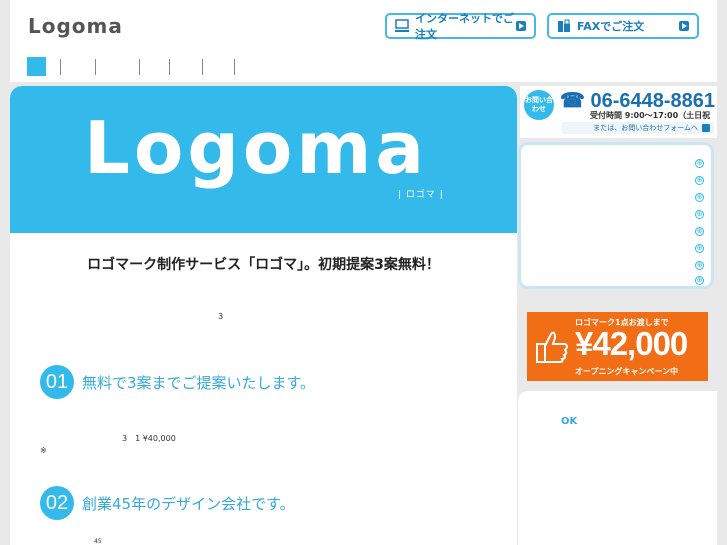  I want to click on order-internet-label: インターネットでご注文, so click(464, 26).